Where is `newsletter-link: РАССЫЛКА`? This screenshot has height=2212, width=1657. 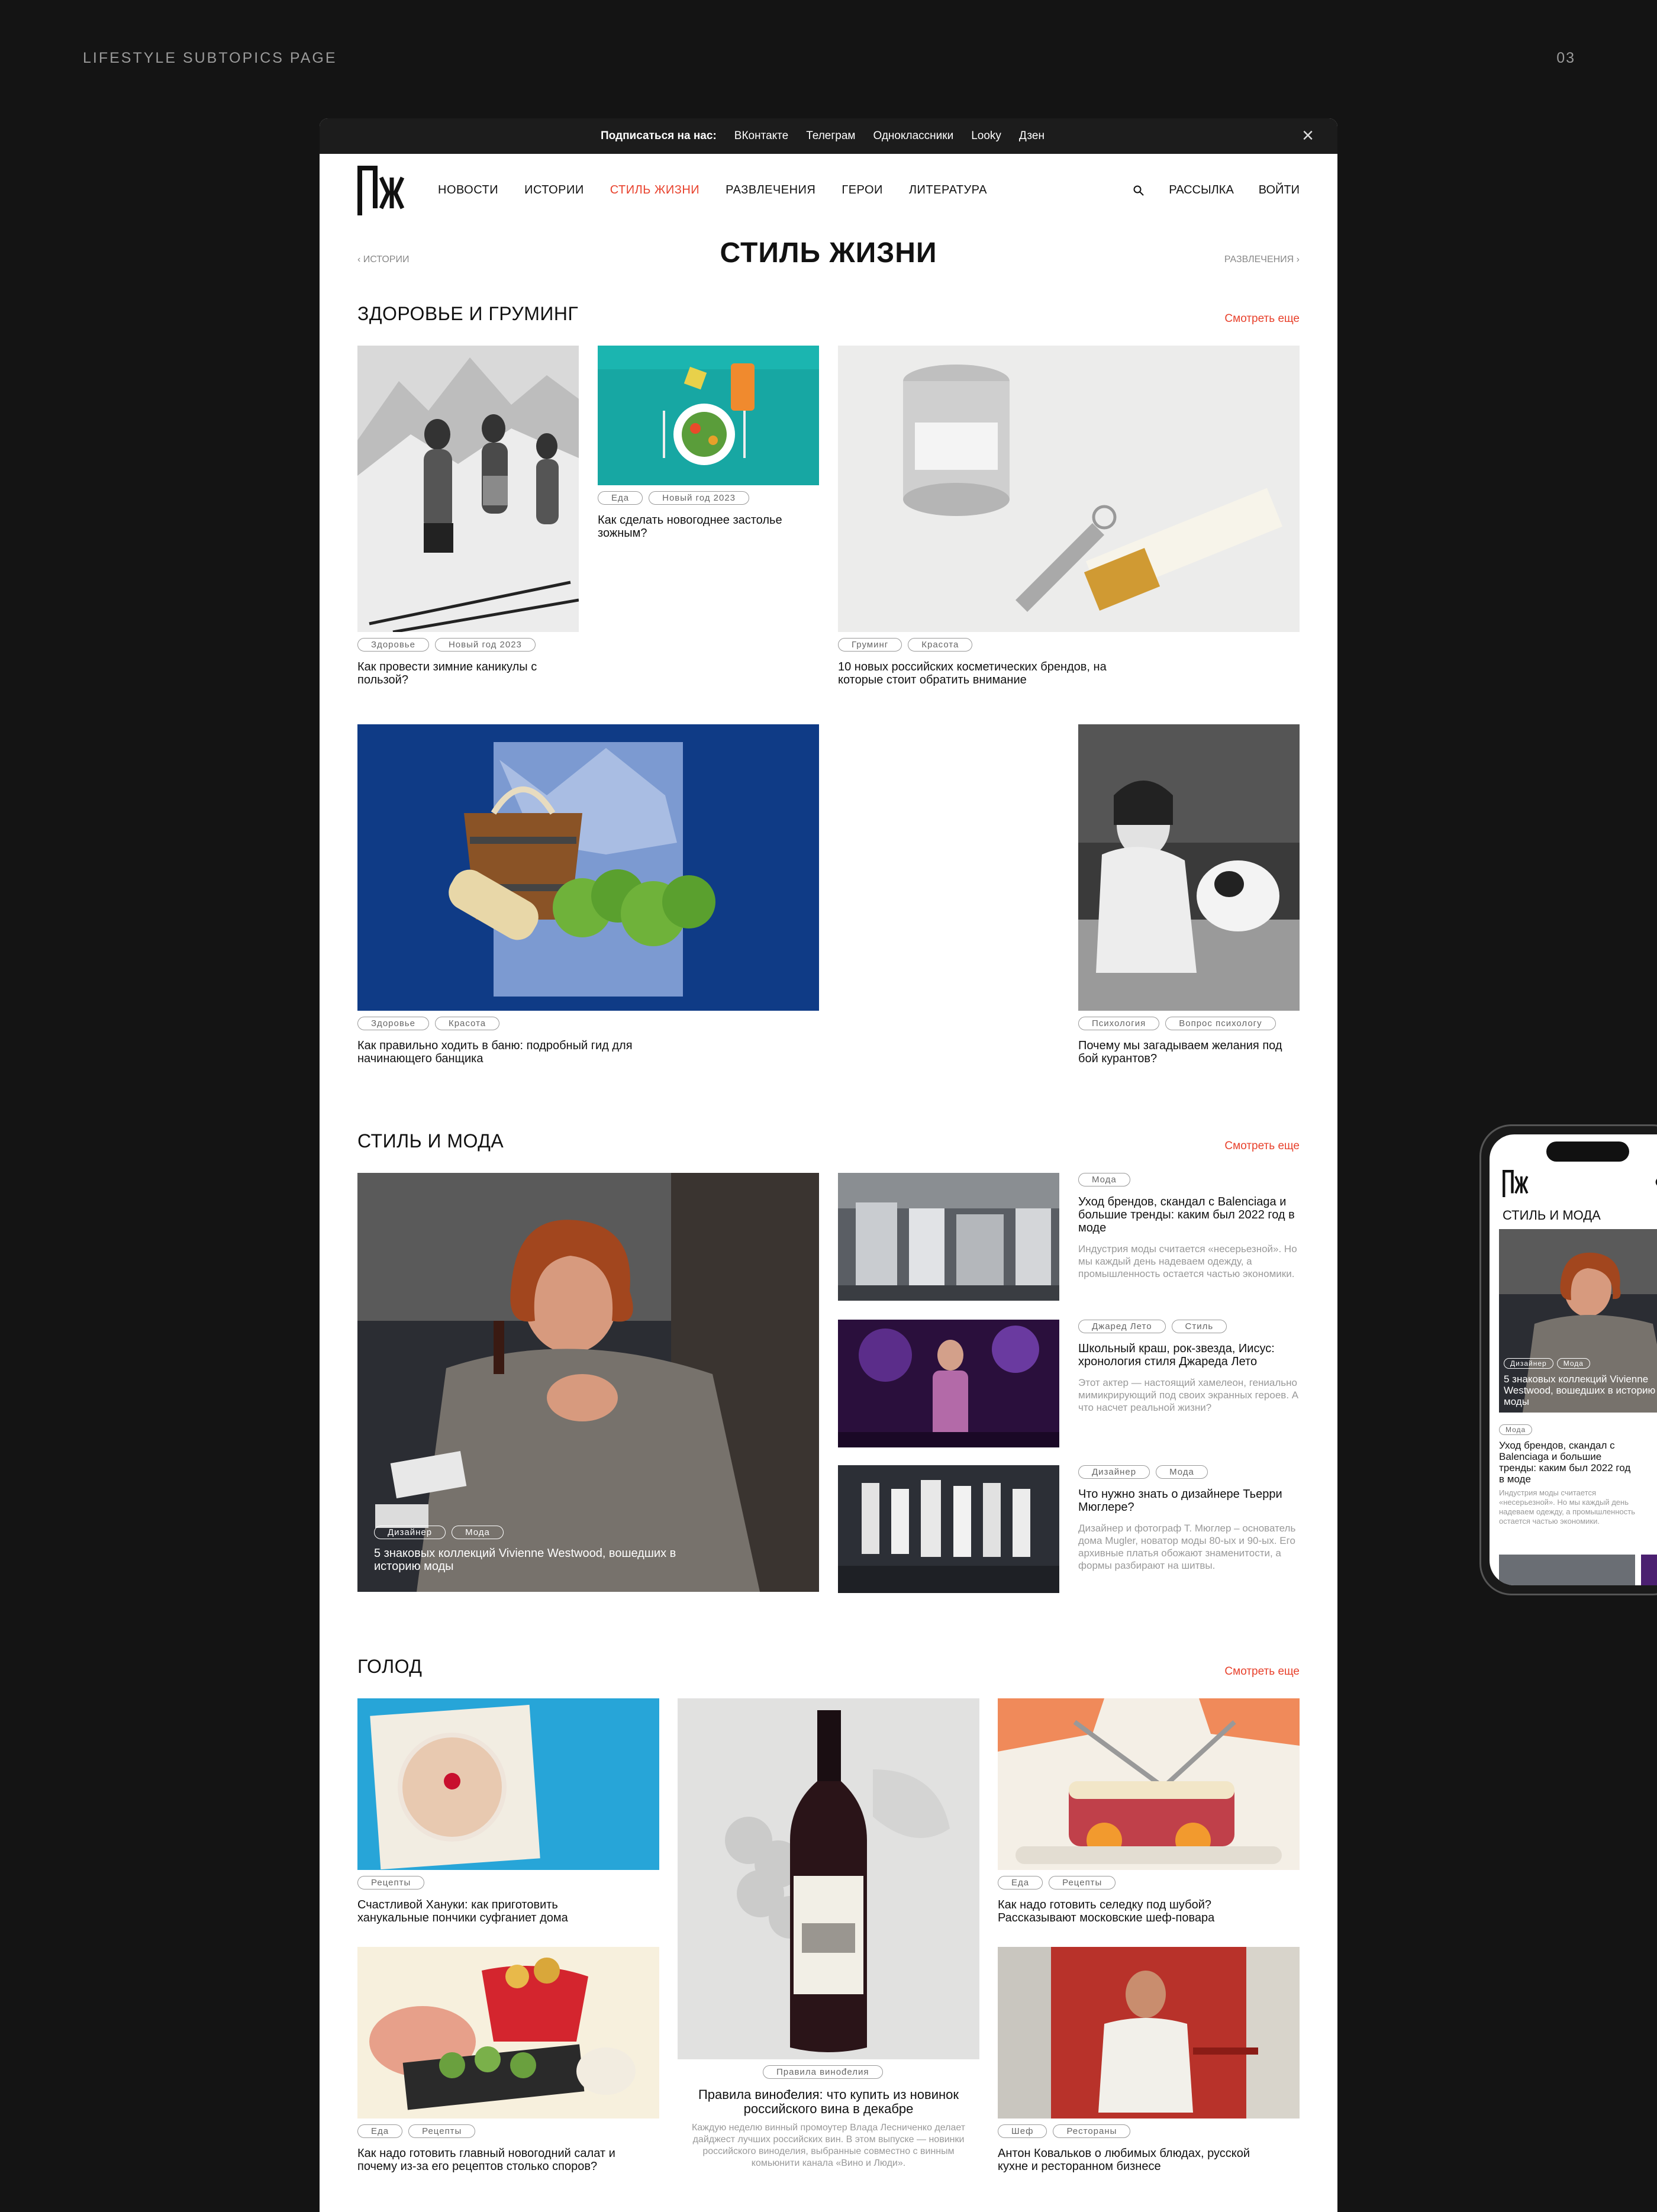 newsletter-link: РАССЫЛКА is located at coordinates (1201, 190).